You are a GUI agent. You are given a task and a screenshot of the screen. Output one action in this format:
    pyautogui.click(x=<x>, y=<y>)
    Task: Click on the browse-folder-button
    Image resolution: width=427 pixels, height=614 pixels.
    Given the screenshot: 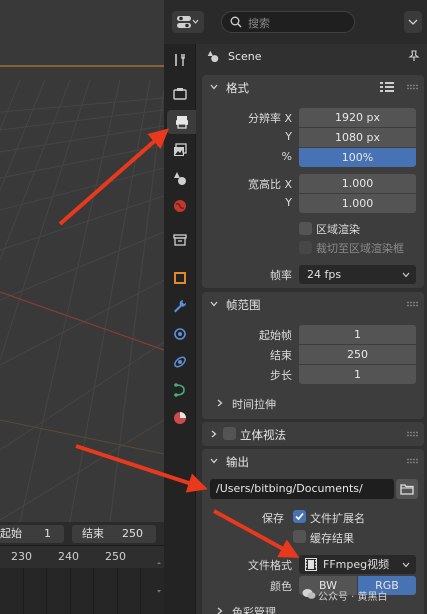 What is the action you would take?
    pyautogui.click(x=407, y=489)
    